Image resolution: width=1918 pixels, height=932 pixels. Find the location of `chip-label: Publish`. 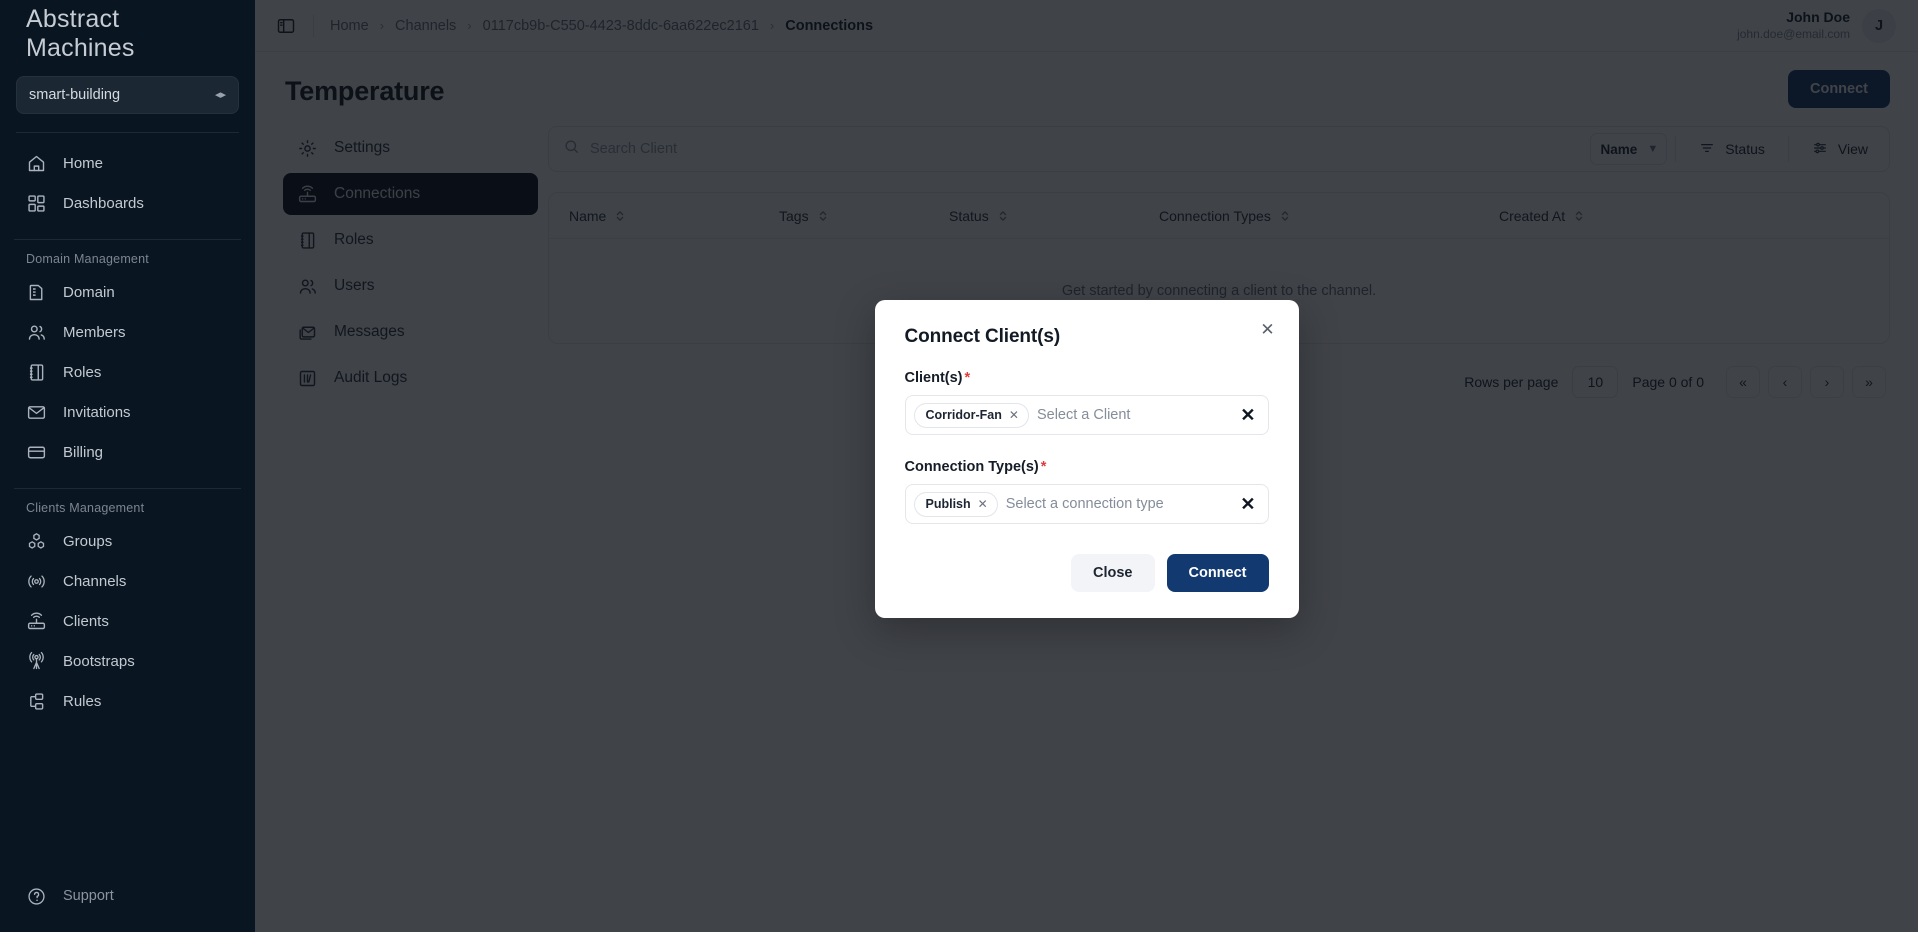

chip-label: Publish is located at coordinates (948, 504).